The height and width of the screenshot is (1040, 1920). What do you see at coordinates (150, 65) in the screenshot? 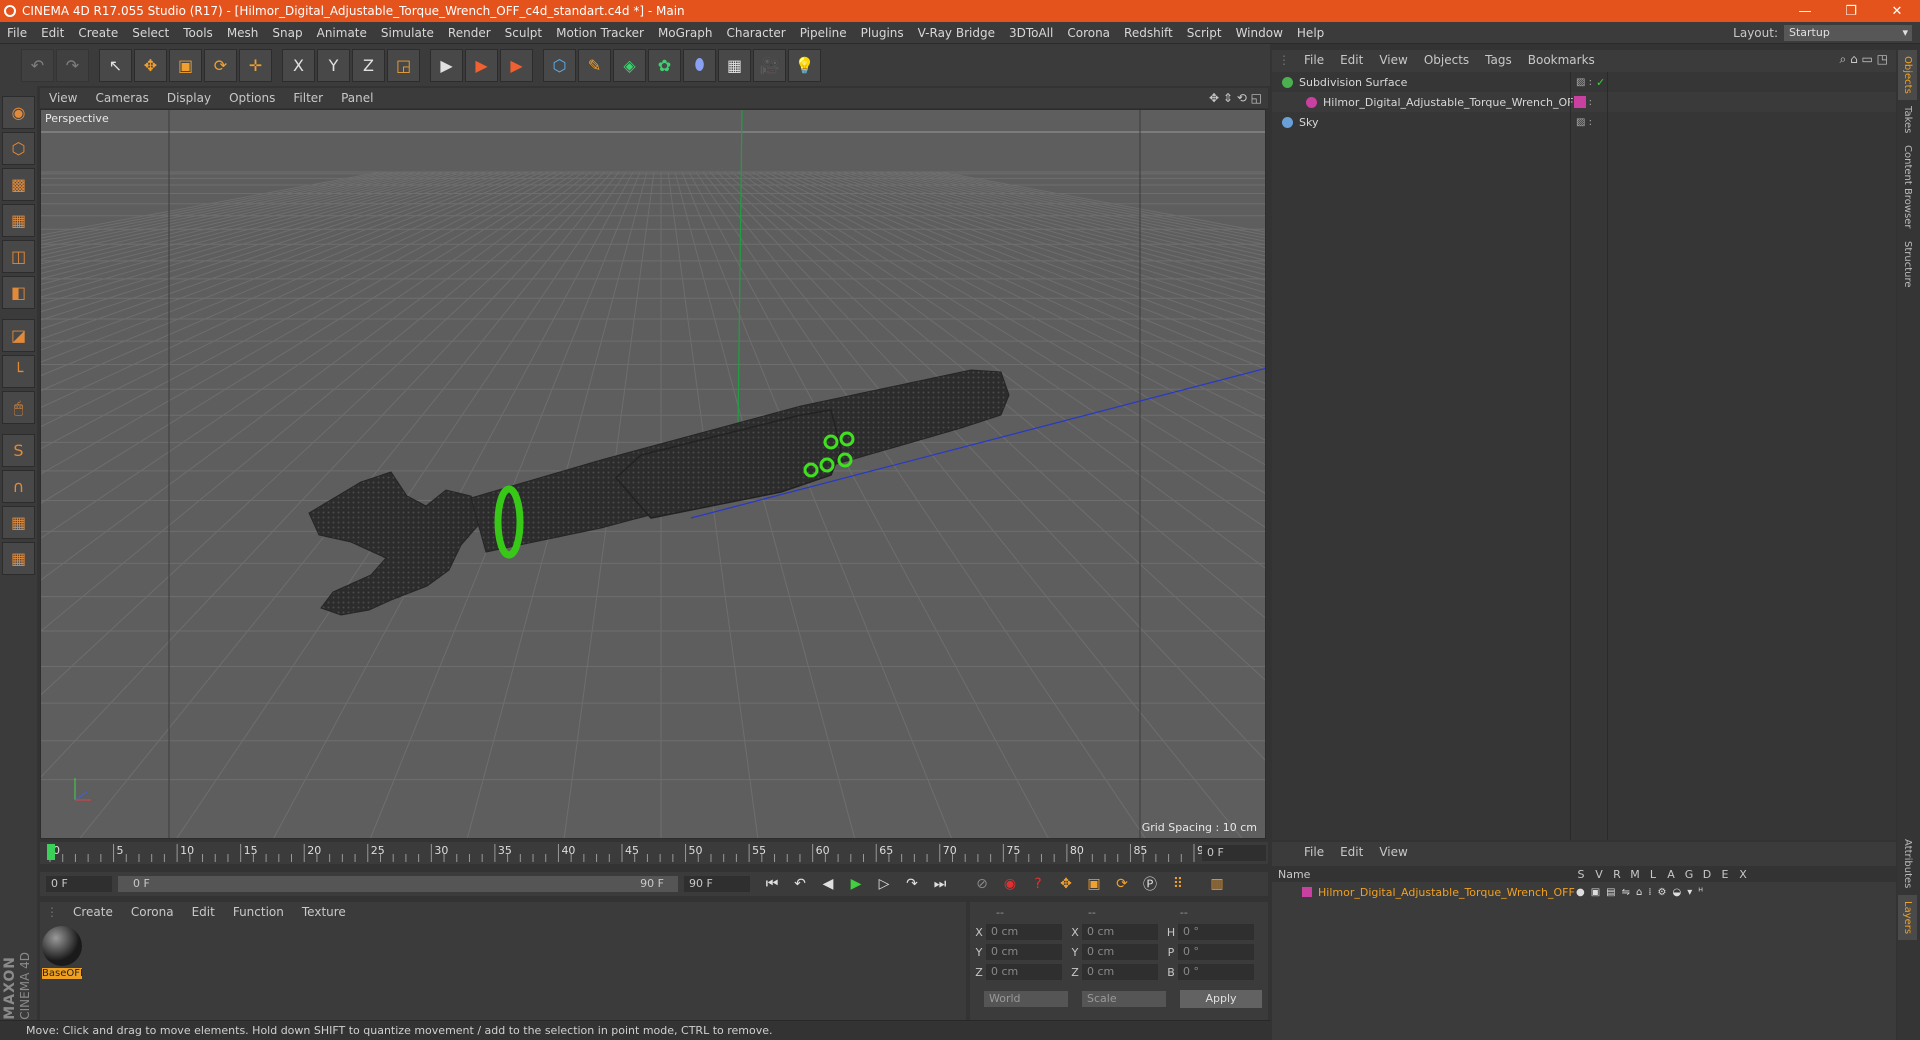
I see `move-tool-button: ✥` at bounding box center [150, 65].